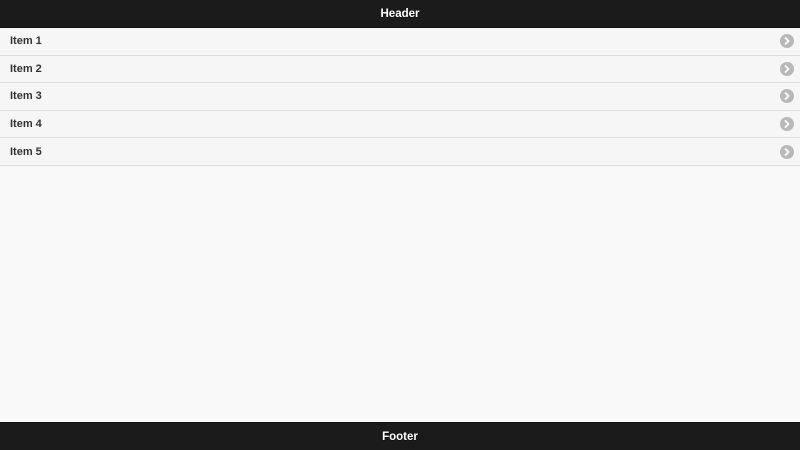  I want to click on list-item: Item 2, so click(400, 69).